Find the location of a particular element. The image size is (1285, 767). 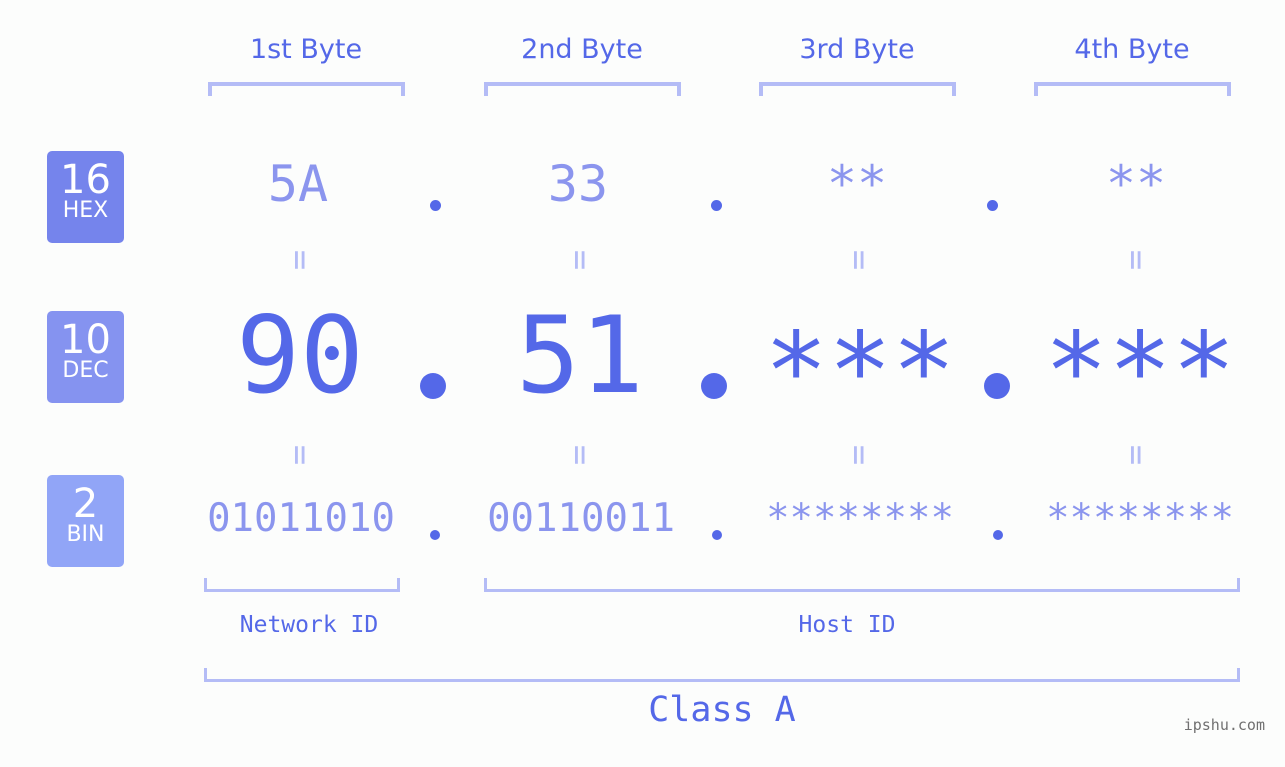

network-id-bracket is located at coordinates (302, 585).